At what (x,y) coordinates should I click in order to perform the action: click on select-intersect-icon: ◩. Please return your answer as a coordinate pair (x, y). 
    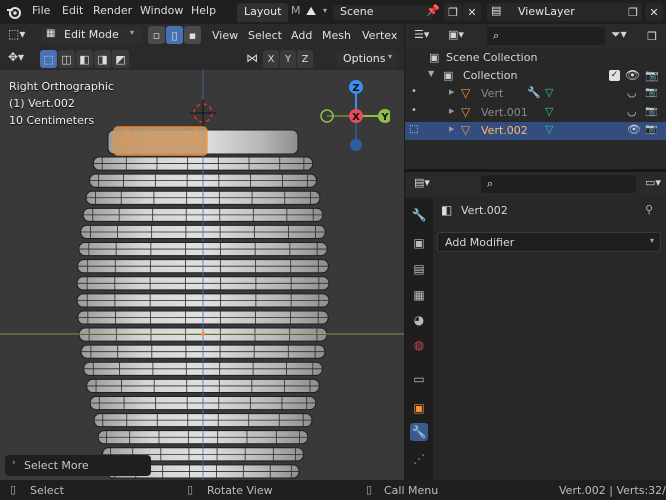
    Looking at the image, I should click on (120, 59).